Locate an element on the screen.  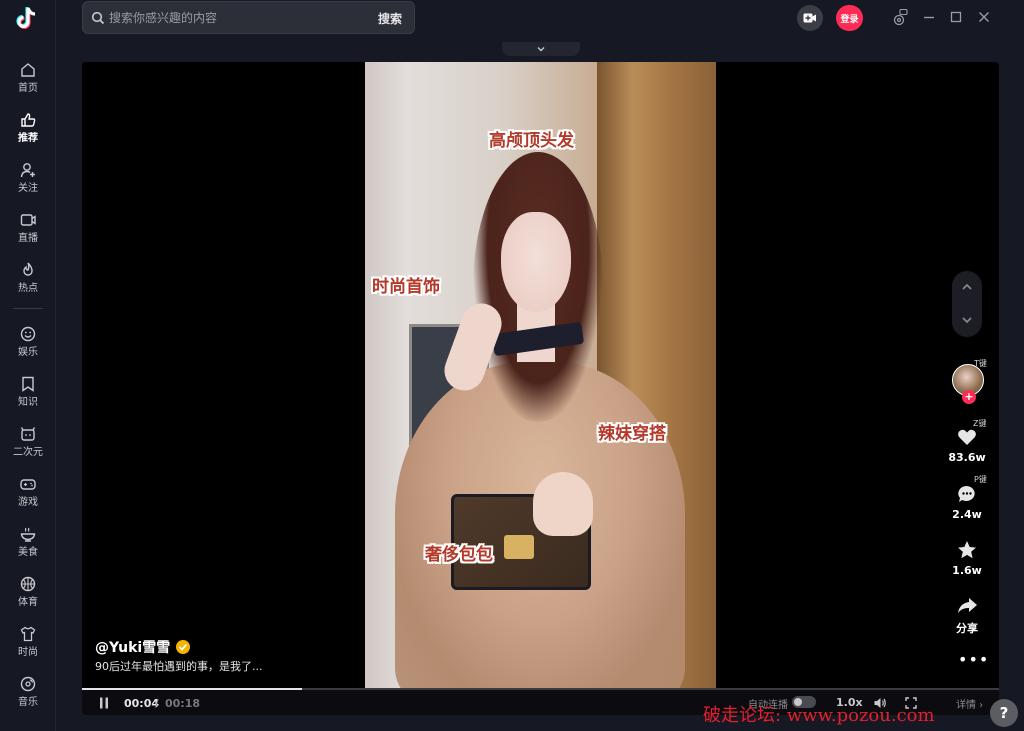
author-handle: @Yuki雪雪 is located at coordinates (132, 648).